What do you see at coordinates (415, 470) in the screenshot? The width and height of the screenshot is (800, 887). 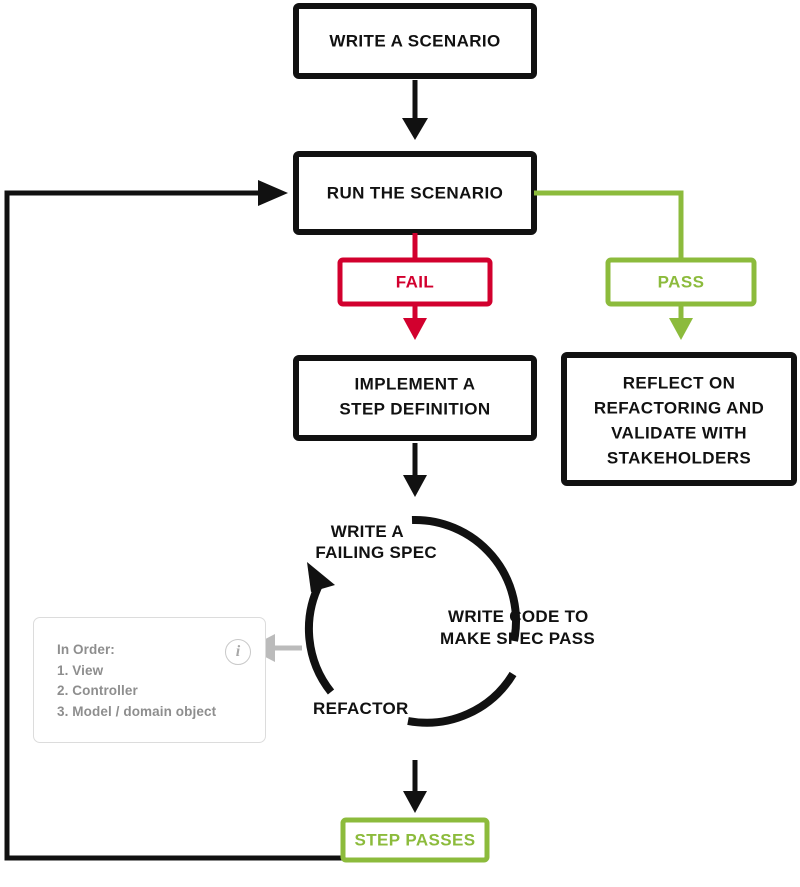 I see `arrow-implement-to-cycle` at bounding box center [415, 470].